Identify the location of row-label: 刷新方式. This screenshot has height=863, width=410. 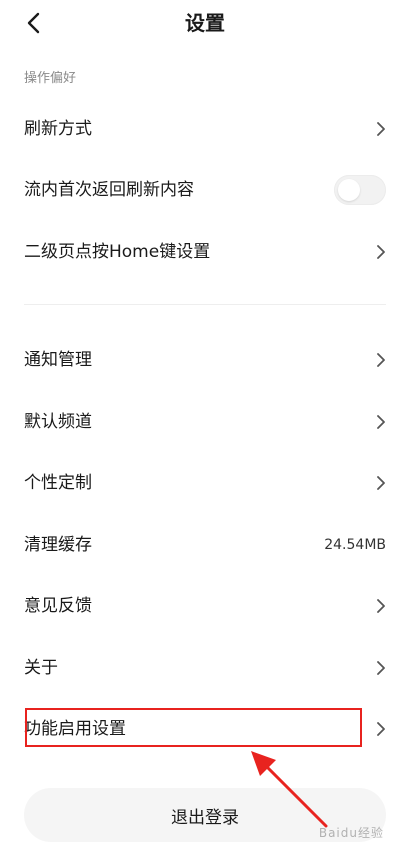
(58, 129).